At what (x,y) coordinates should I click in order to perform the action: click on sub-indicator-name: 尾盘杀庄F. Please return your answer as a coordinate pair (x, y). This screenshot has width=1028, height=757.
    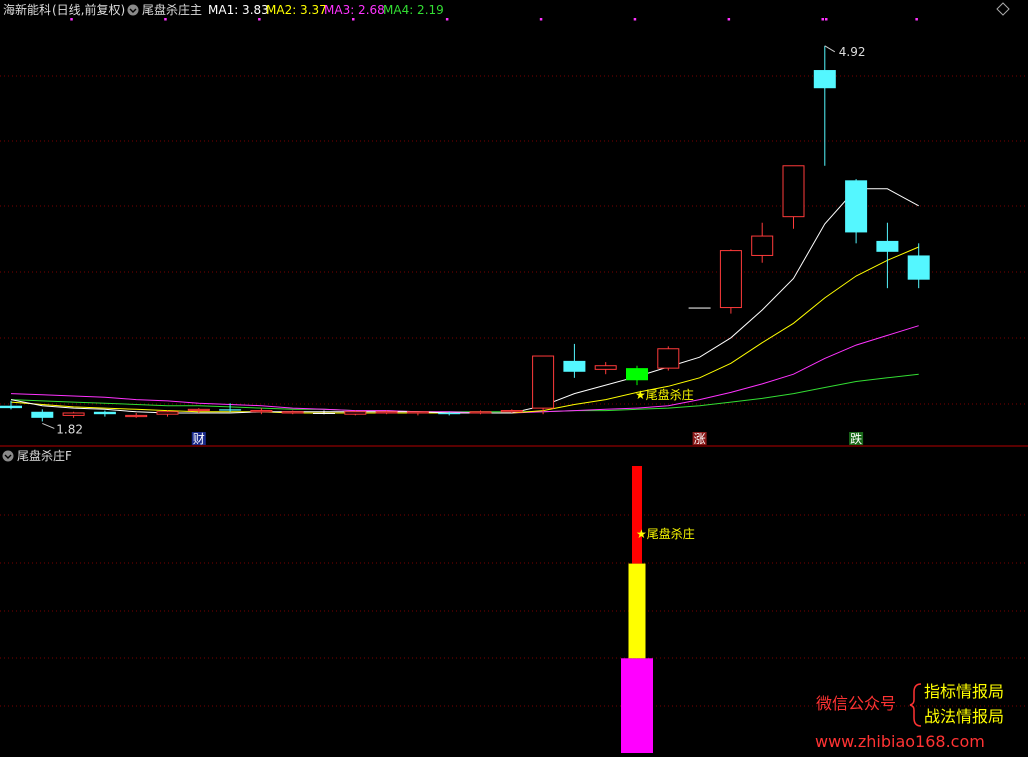
    Looking at the image, I should click on (44, 455).